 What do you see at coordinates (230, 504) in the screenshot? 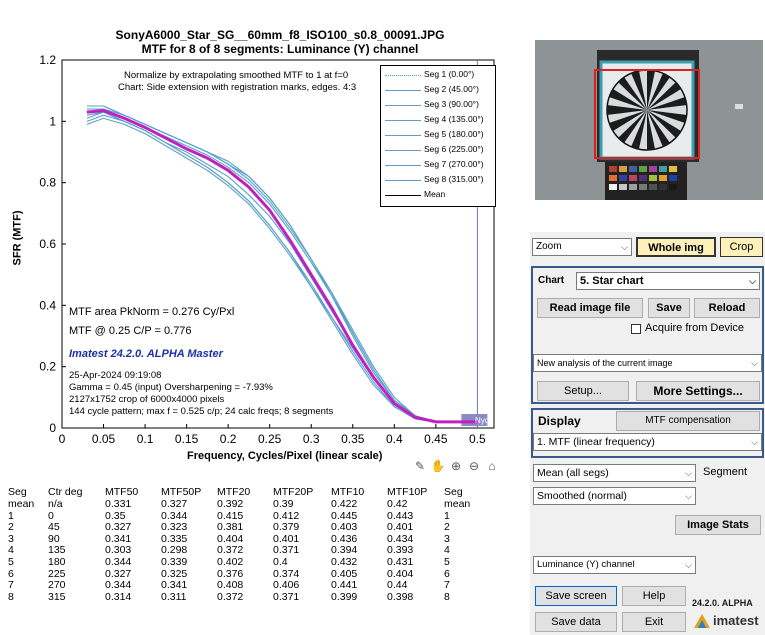
I see `table-cell: 0.392` at bounding box center [230, 504].